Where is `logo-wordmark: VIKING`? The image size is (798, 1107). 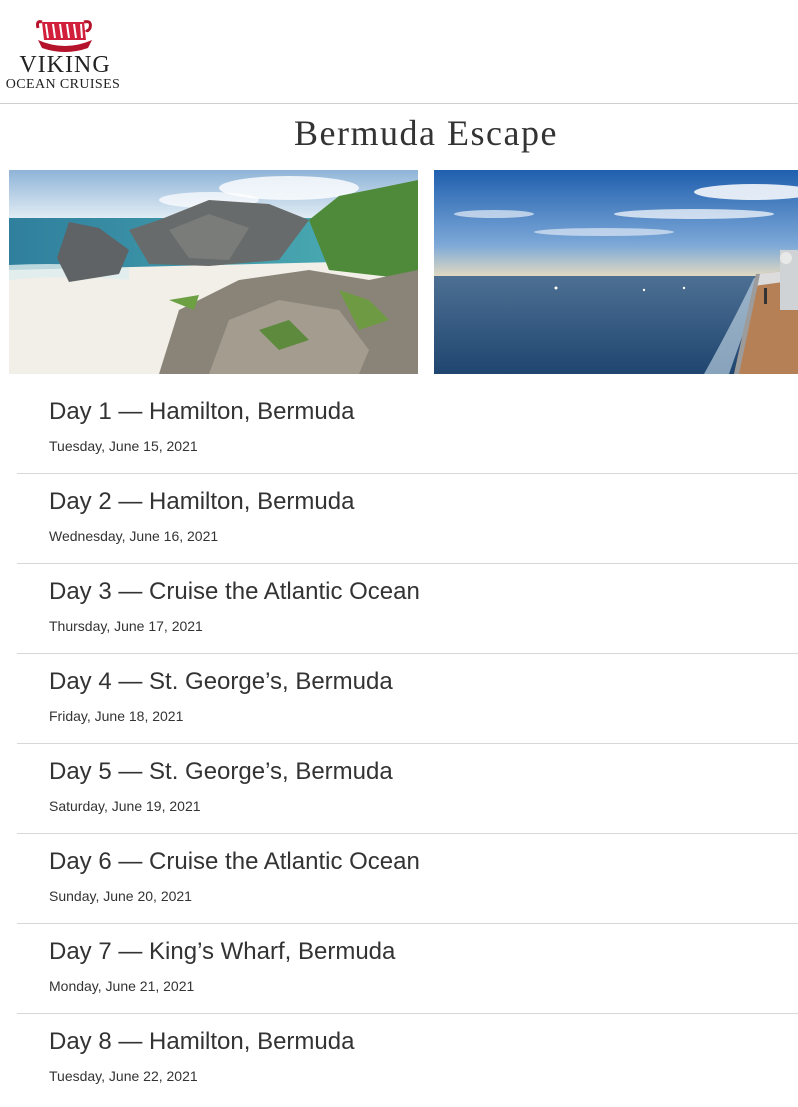 logo-wordmark: VIKING is located at coordinates (65, 65).